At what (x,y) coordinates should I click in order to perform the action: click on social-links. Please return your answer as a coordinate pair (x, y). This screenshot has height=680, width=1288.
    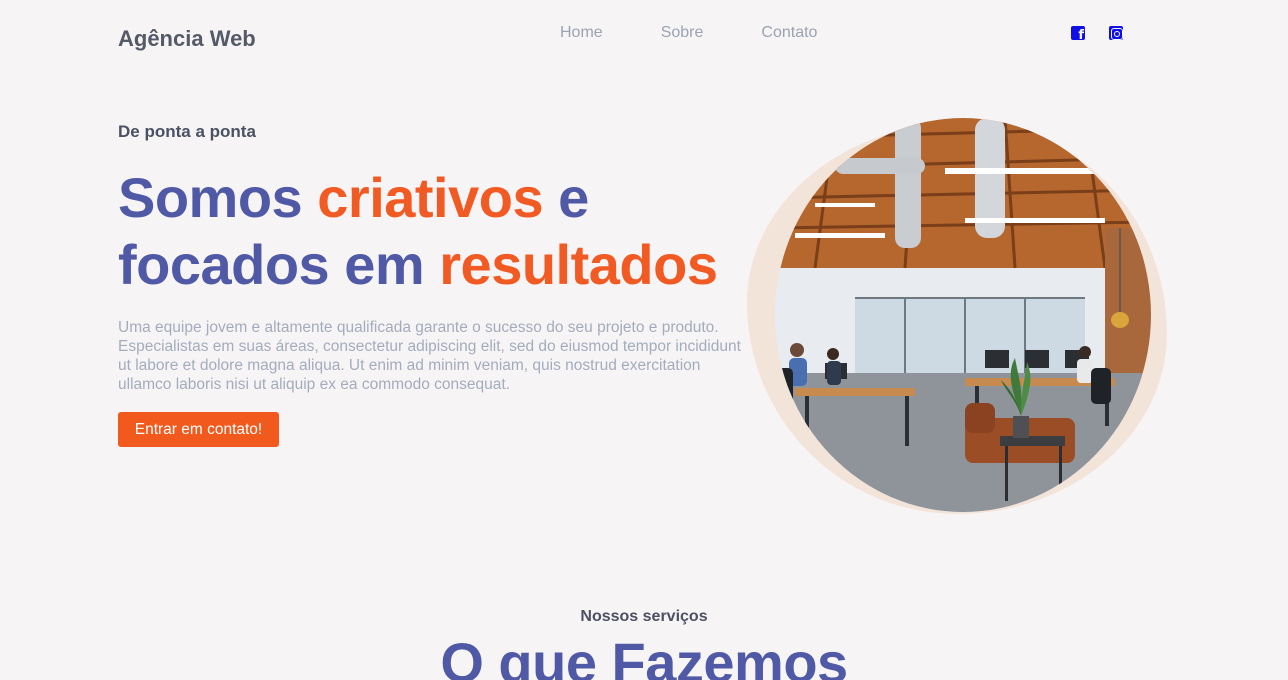
    Looking at the image, I should click on (1097, 34).